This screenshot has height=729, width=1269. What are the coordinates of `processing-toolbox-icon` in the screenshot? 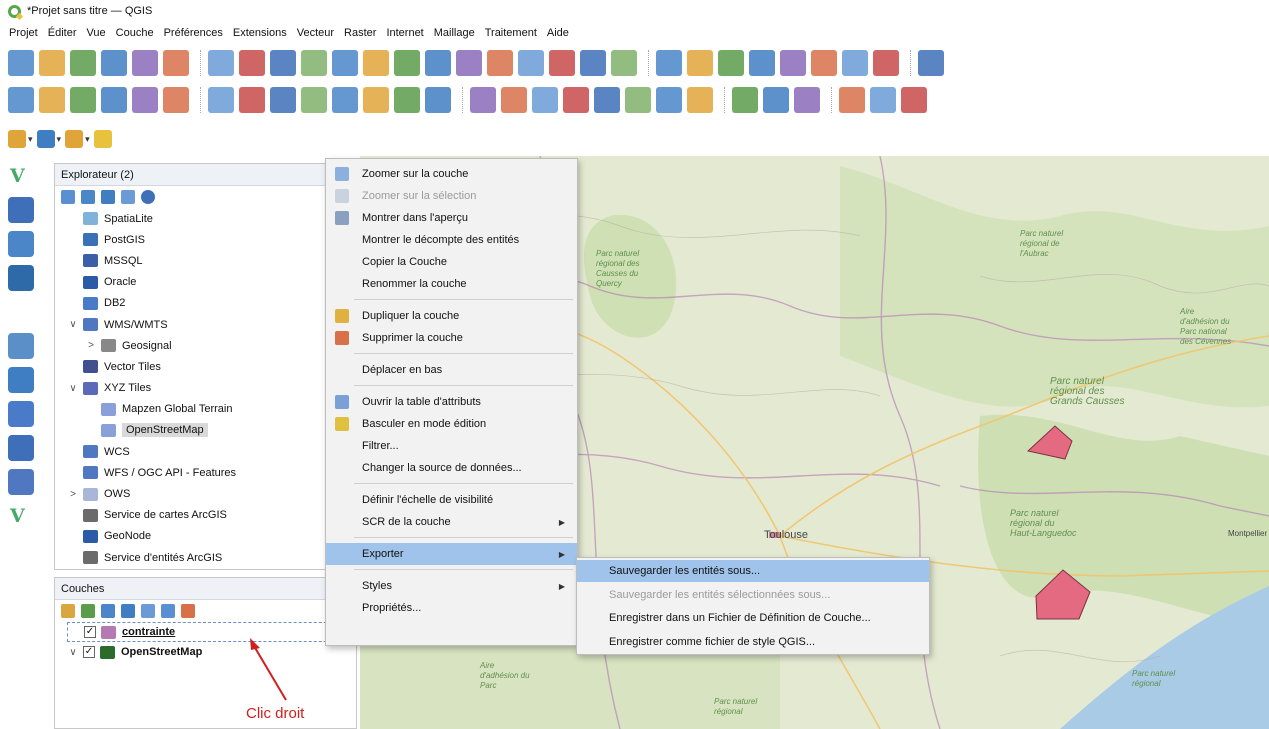 It's located at (762, 63).